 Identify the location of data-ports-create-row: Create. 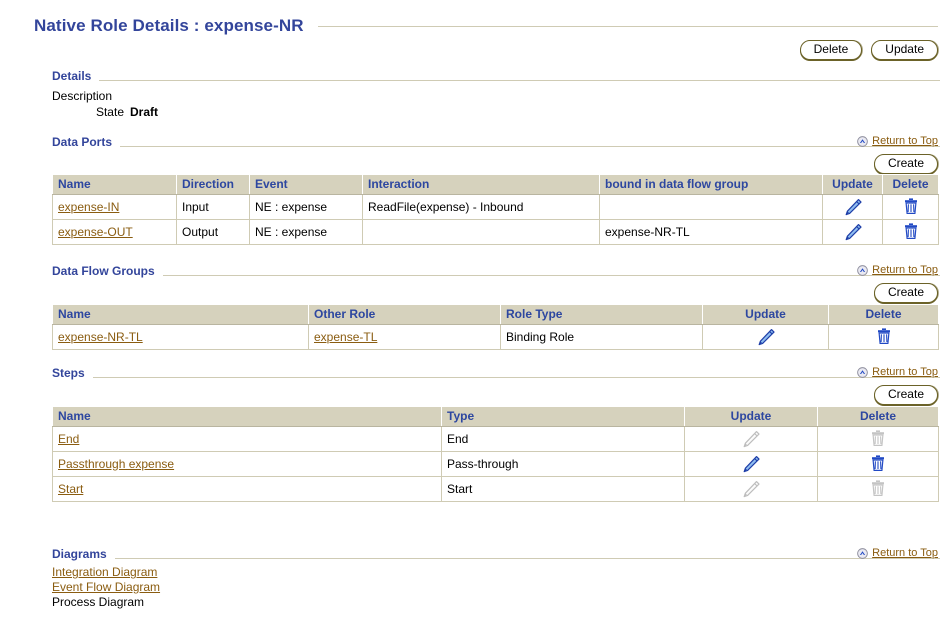
(905, 164).